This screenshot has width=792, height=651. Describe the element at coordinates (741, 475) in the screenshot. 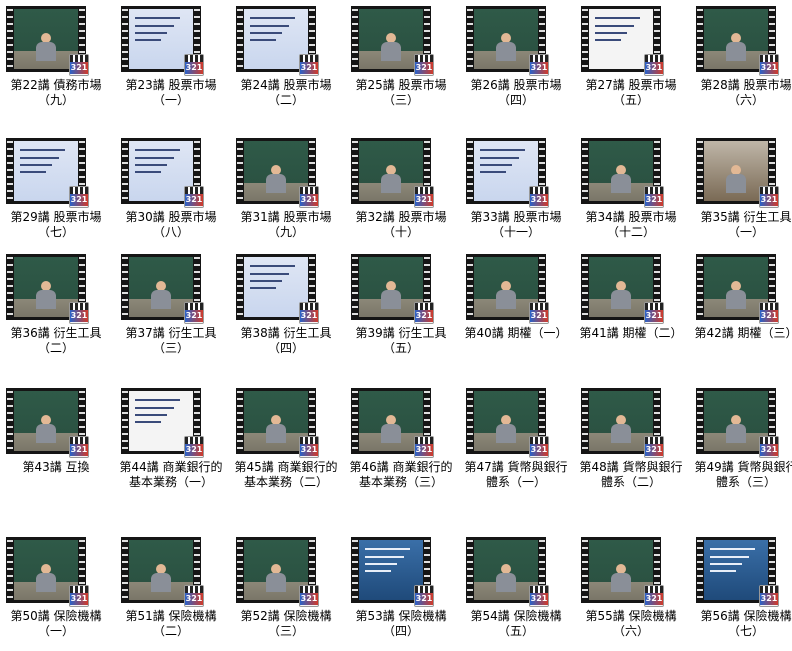

I see `video-file-name: 第49講 貨幣與銀行體系（三）` at that location.